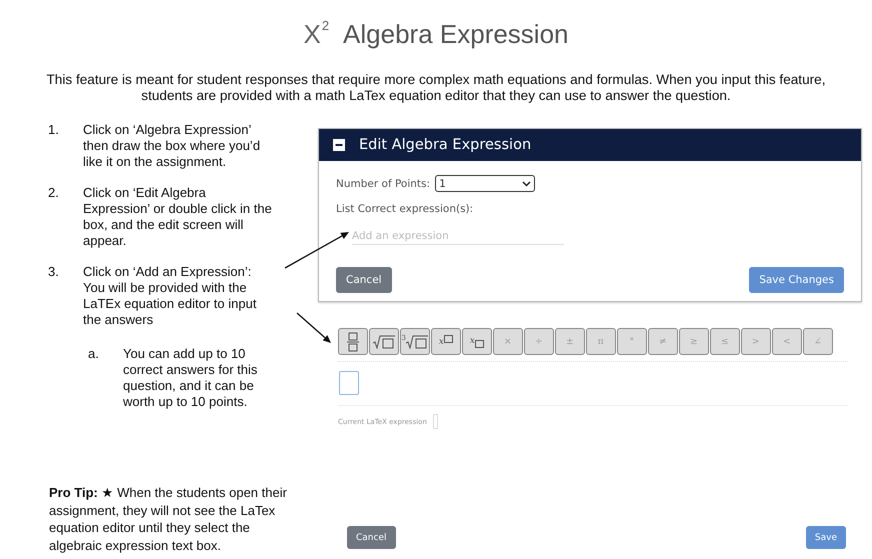 Image resolution: width=872 pixels, height=559 pixels. What do you see at coordinates (316, 34) in the screenshot?
I see `title-symbol: X$^{2}$` at bounding box center [316, 34].